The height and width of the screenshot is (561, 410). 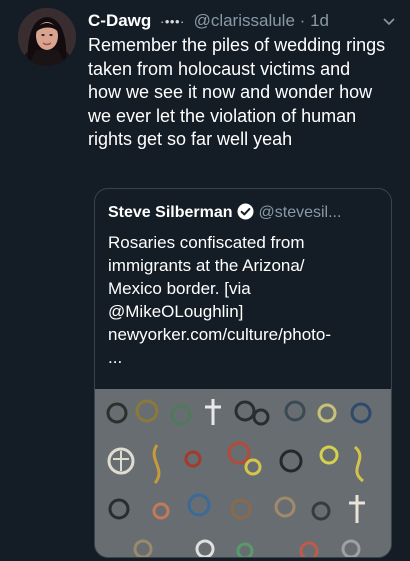 I want to click on name-decoration: ·•••·, so click(x=172, y=21).